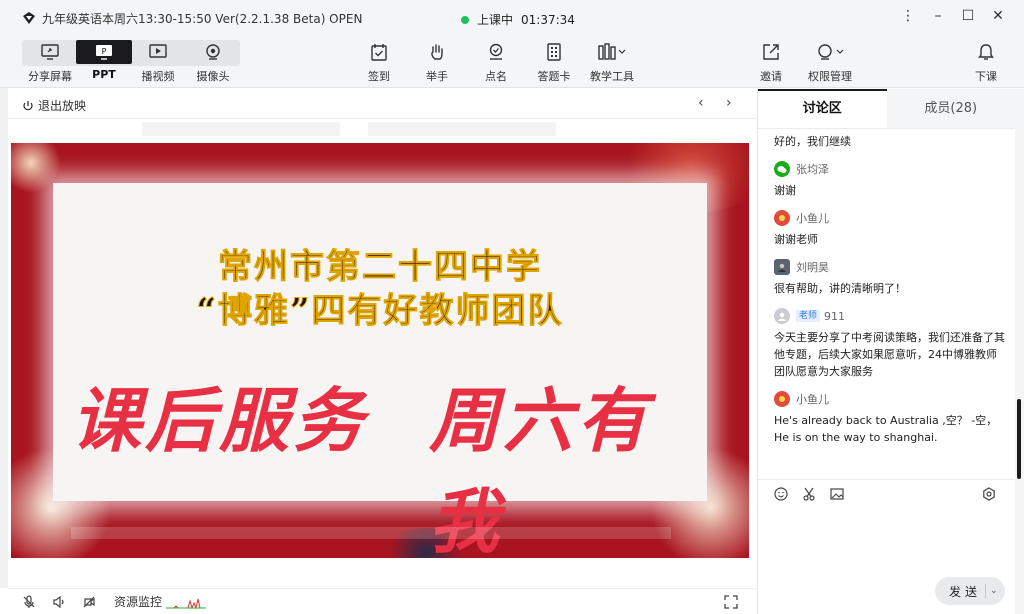 The height and width of the screenshot is (614, 1024). I want to click on fullscreen-icon, so click(731, 601).